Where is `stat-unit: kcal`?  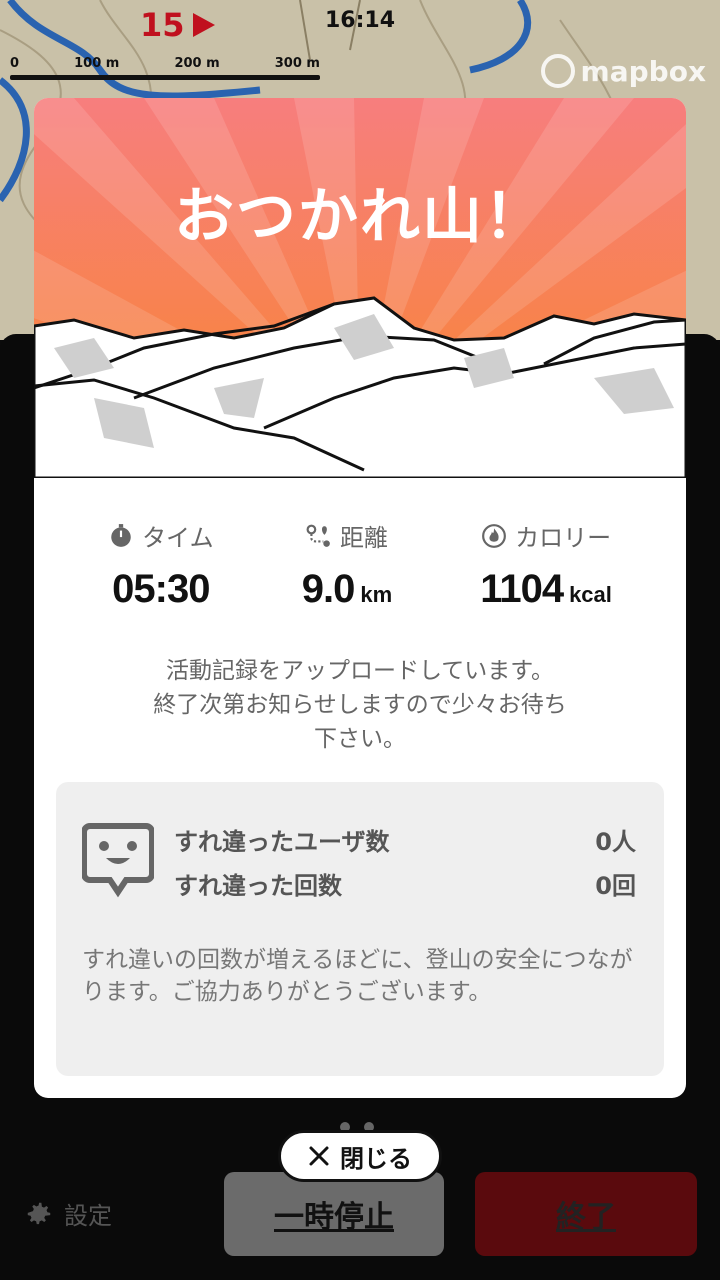 stat-unit: kcal is located at coordinates (590, 594).